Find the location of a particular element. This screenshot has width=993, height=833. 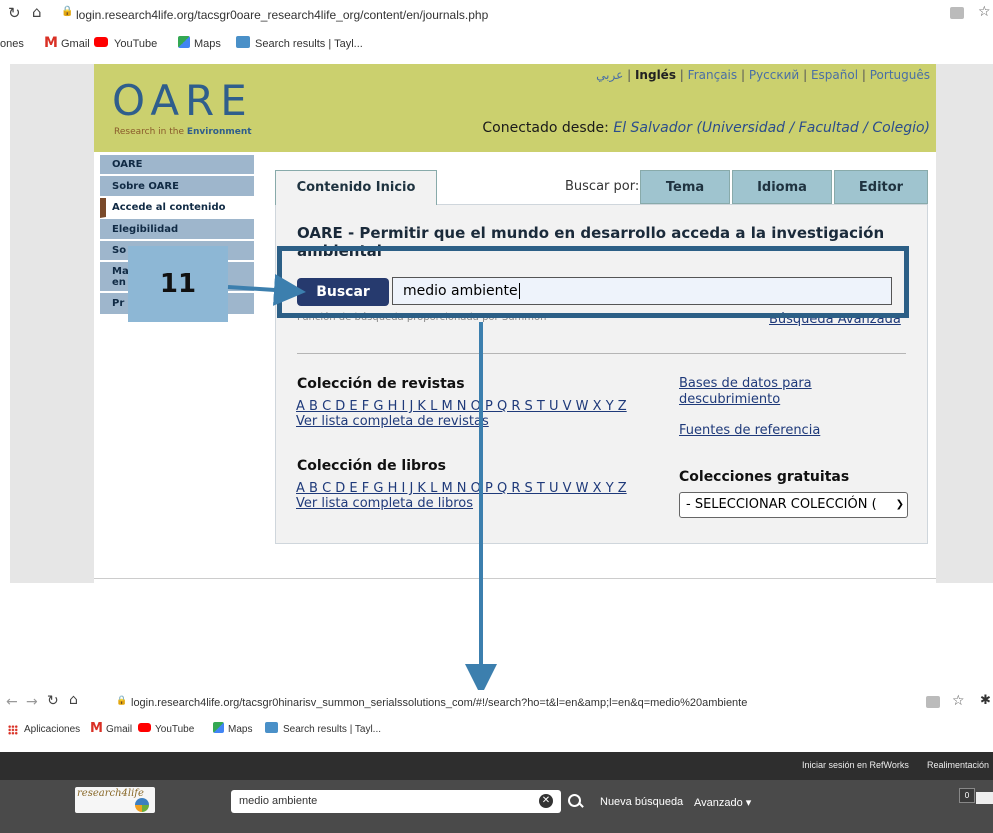

back-icon: ← is located at coordinates (12, 702).